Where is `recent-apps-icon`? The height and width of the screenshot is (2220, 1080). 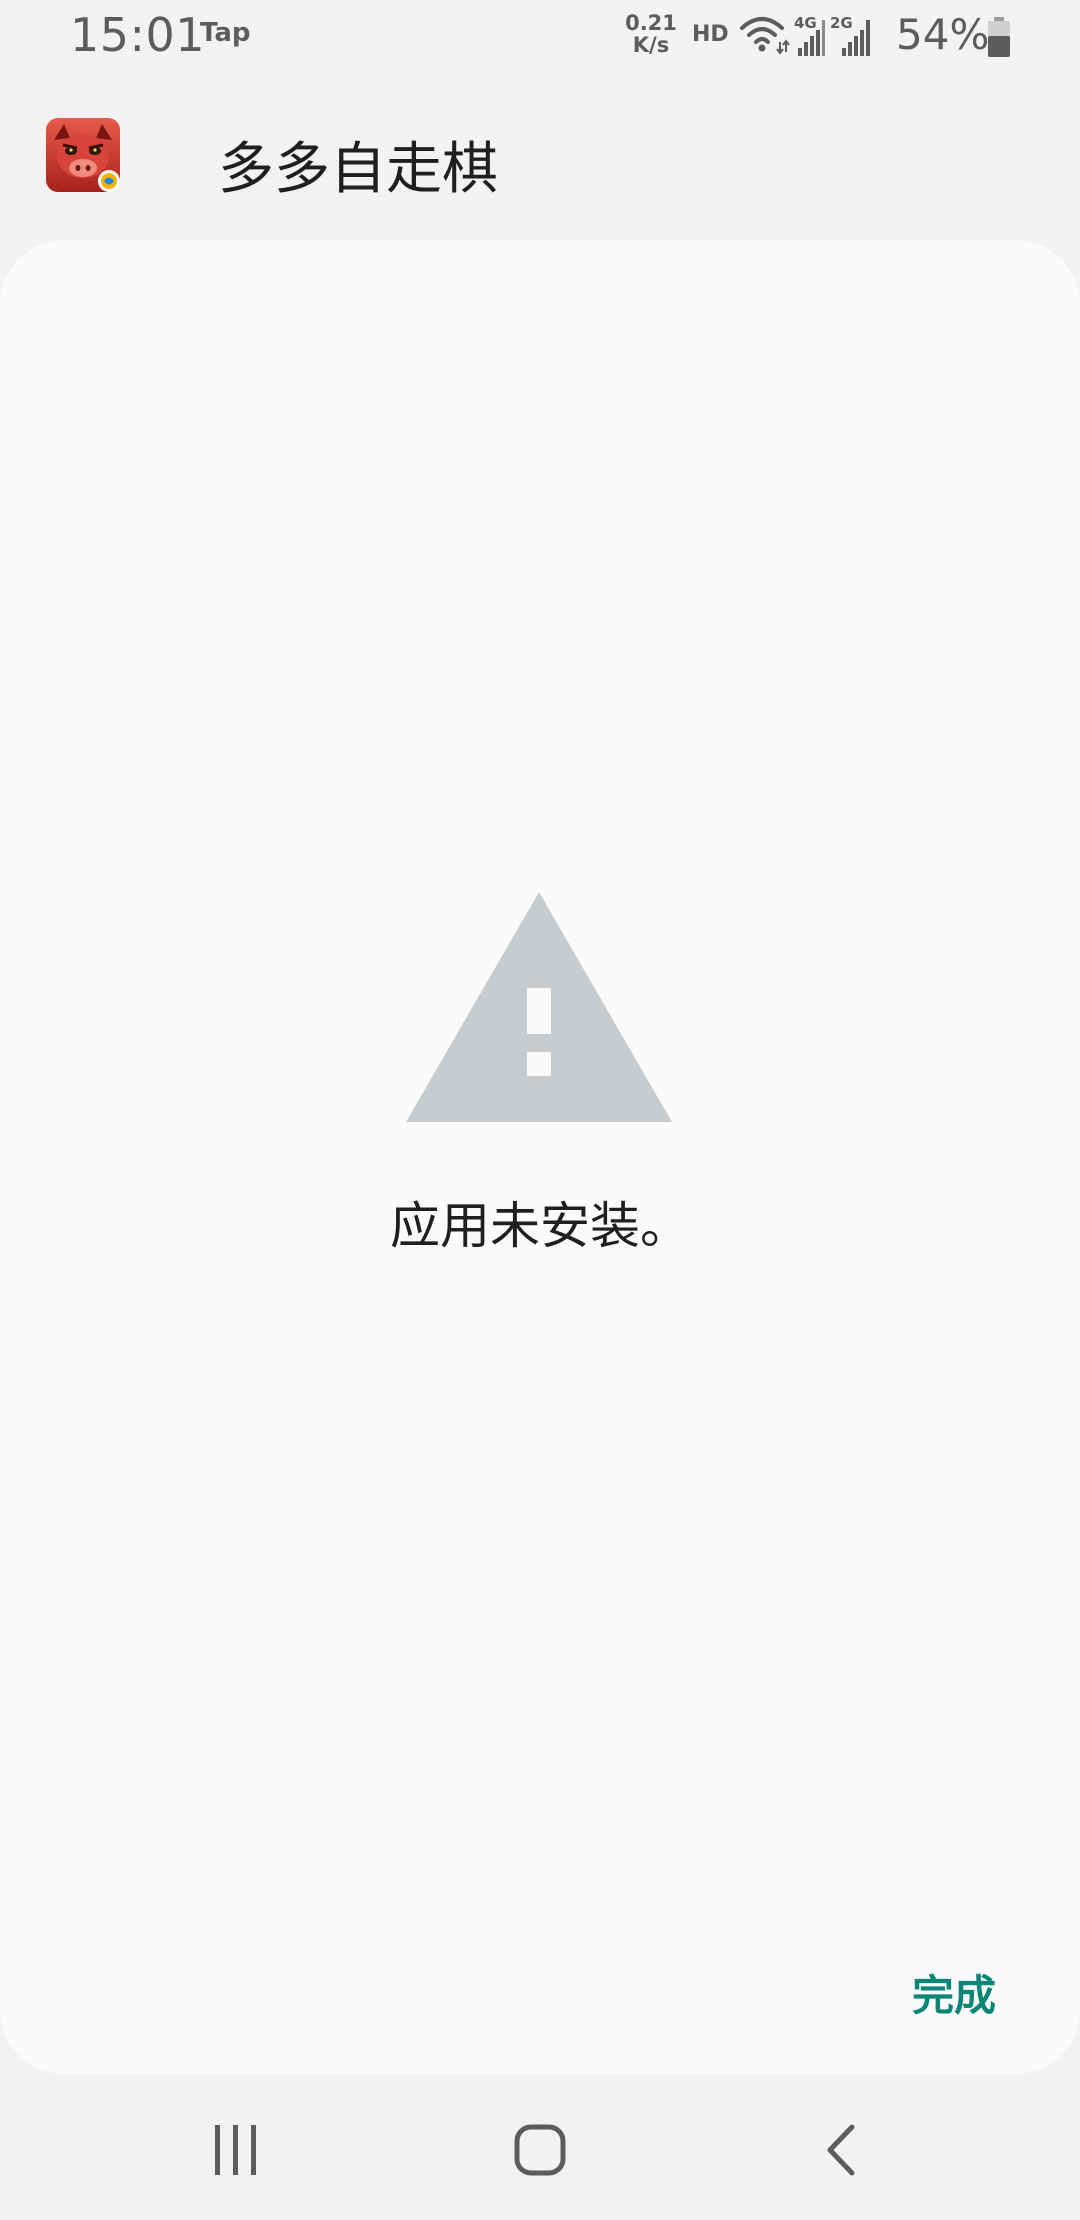 recent-apps-icon is located at coordinates (235, 2150).